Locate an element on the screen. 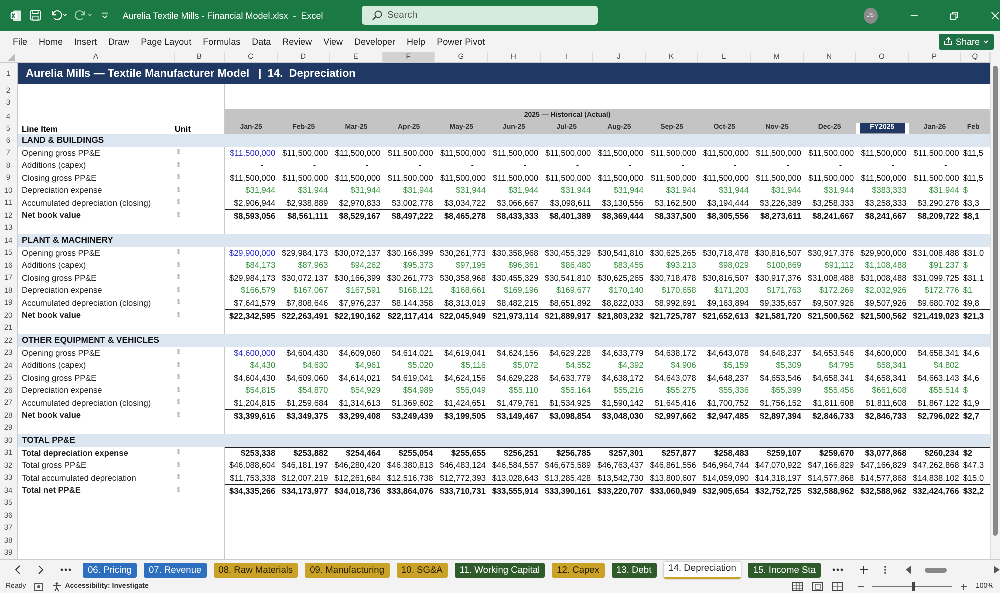 This screenshot has width=1000, height=593. table-cell-text: $4,6 is located at coordinates (971, 378).